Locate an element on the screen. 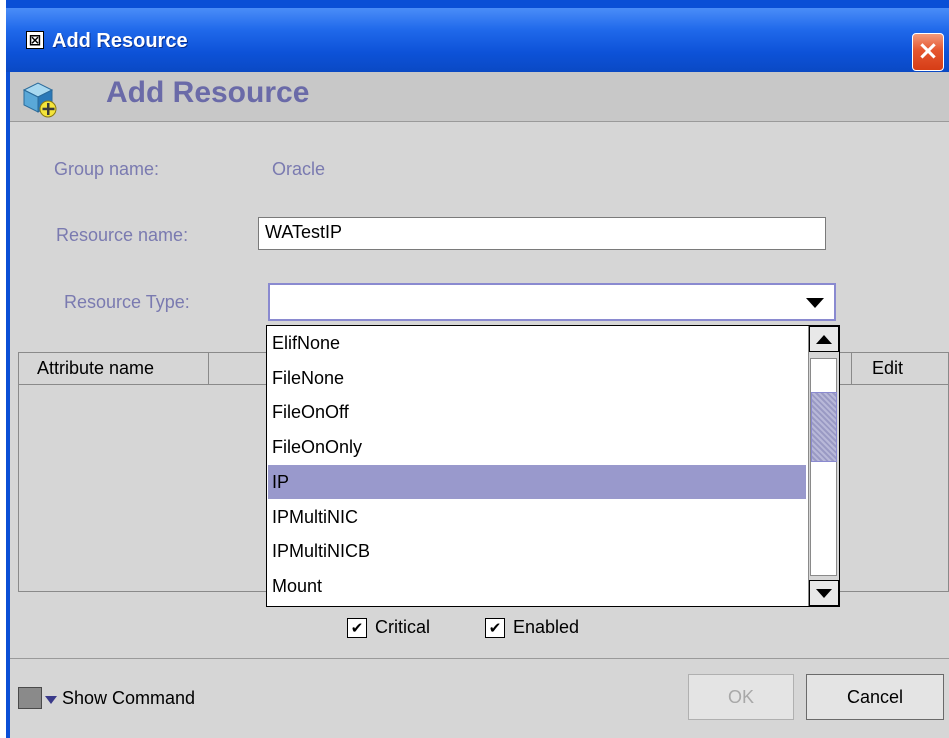  resource-name-input: WATestIP is located at coordinates (542, 233).